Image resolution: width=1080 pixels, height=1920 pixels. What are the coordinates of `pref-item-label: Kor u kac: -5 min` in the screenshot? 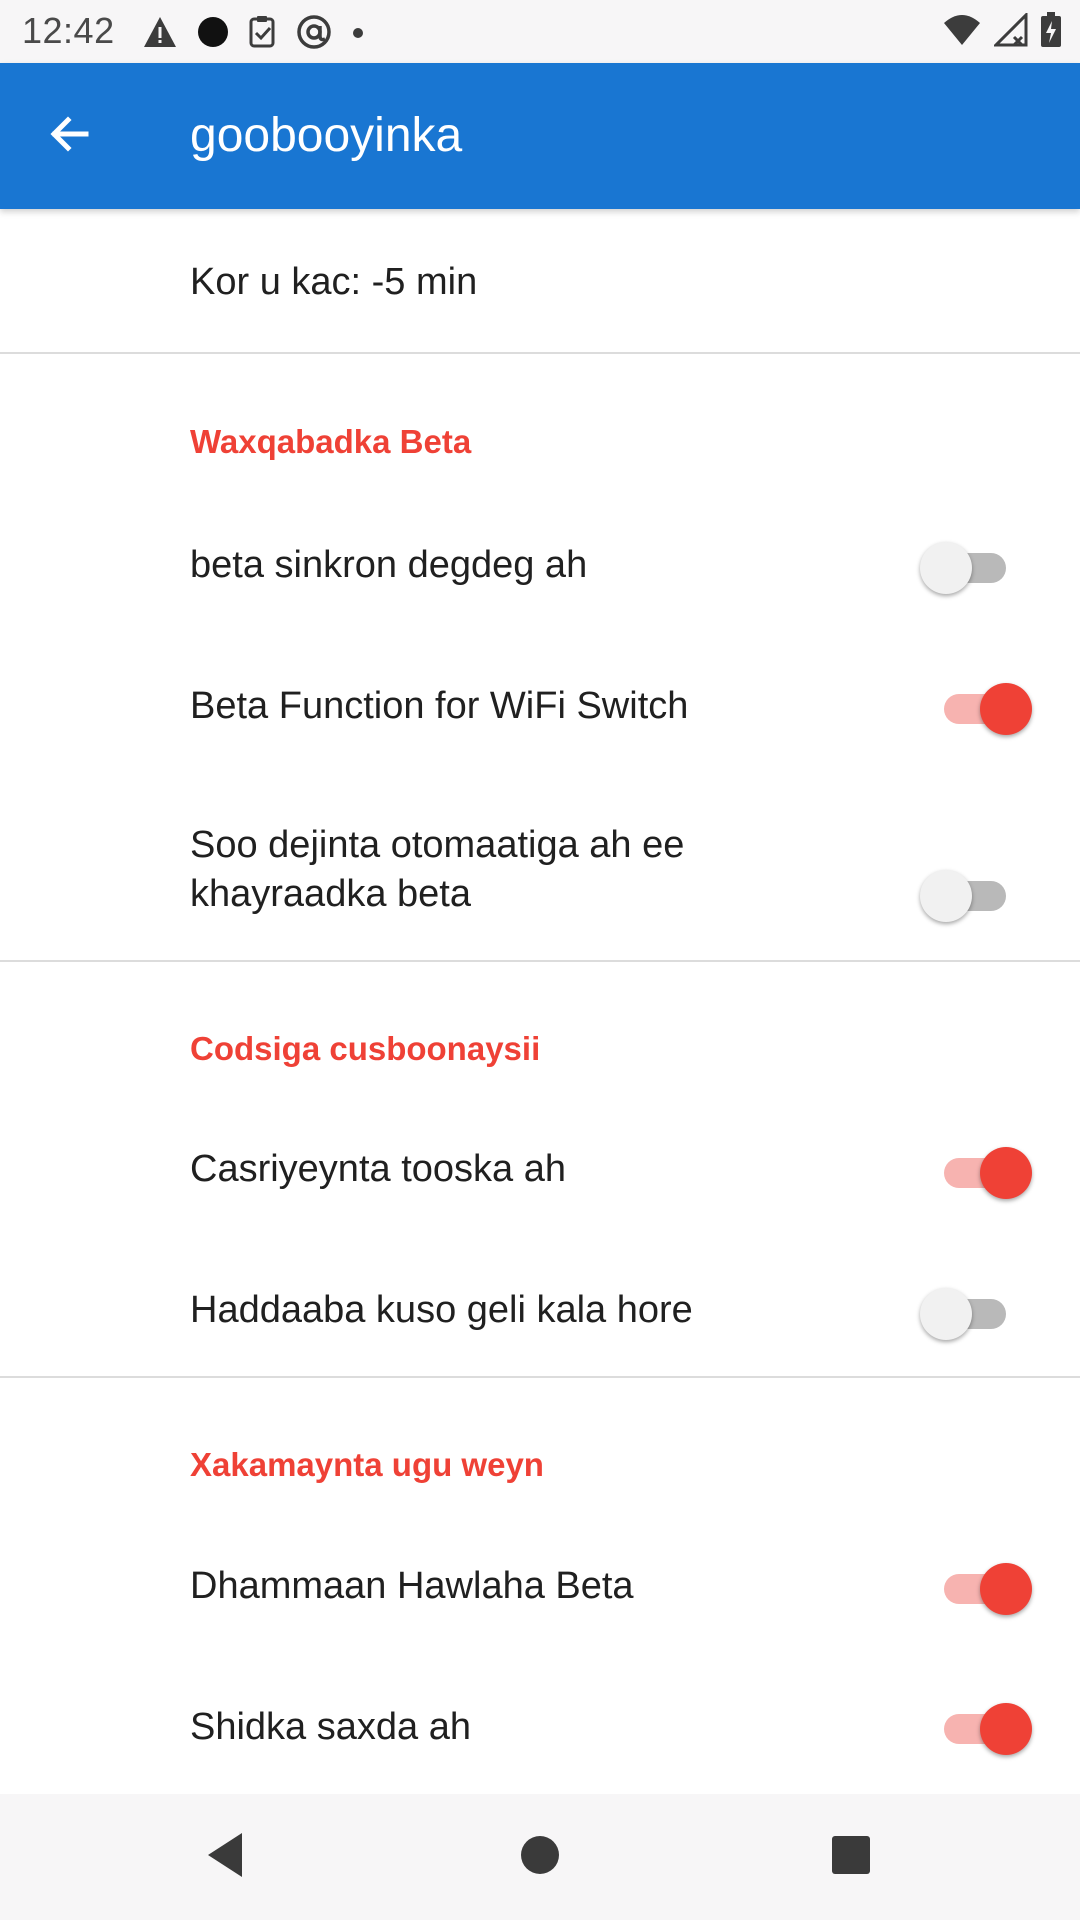 It's located at (334, 282).